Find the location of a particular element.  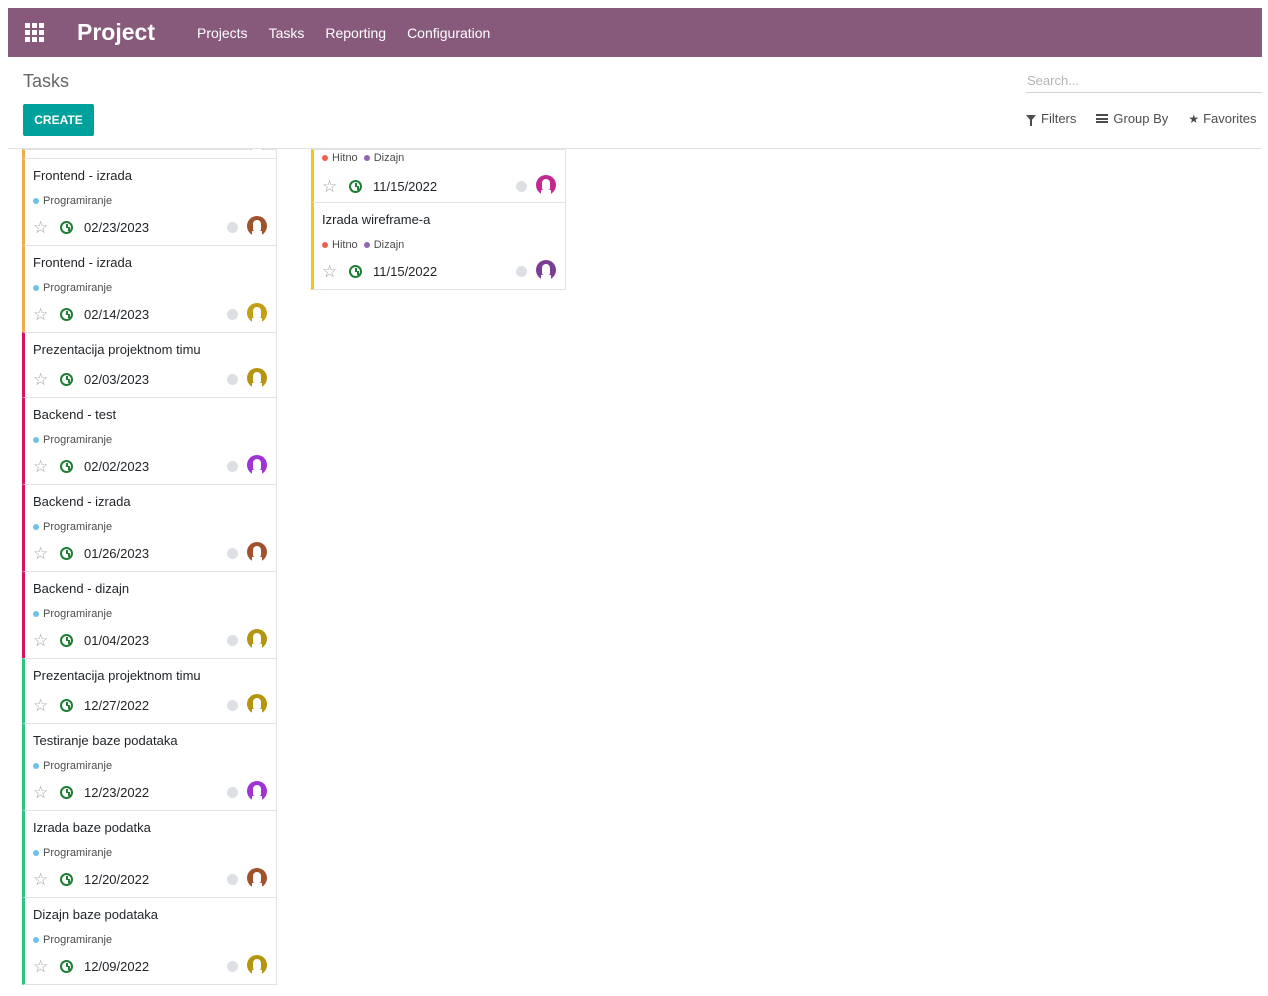

task-card: Prezentacija projektnom timu ☆ 02/03/2023 is located at coordinates (149, 365).